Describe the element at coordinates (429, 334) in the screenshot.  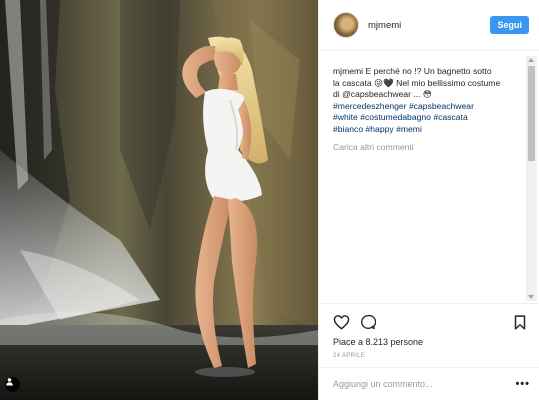
I see `post-actions: Piace a 8.213 persone 24 aprile` at that location.